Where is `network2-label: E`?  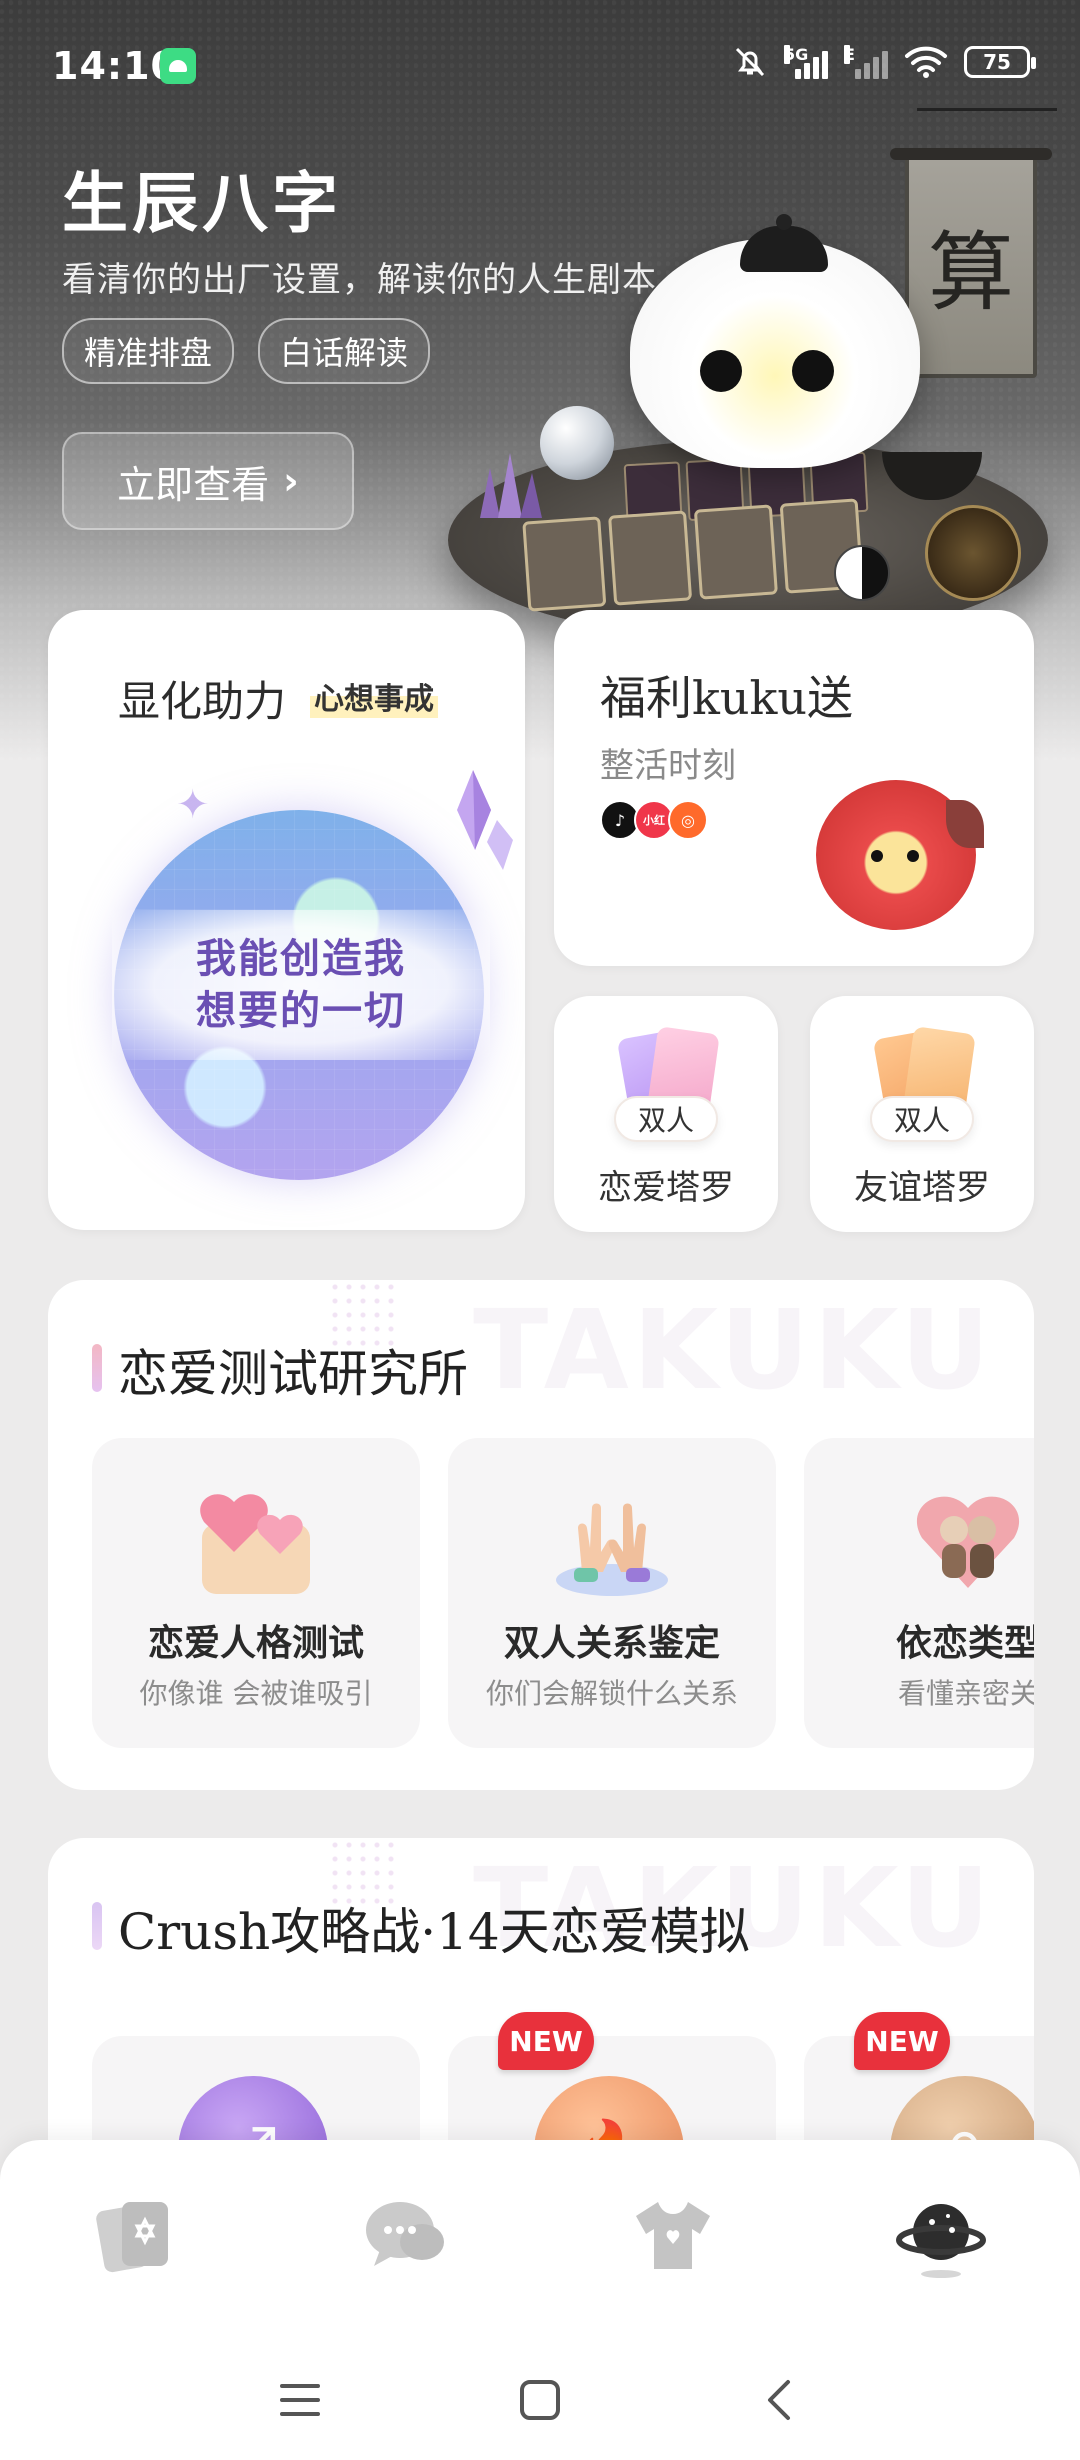
network2-label: E is located at coordinates (849, 54).